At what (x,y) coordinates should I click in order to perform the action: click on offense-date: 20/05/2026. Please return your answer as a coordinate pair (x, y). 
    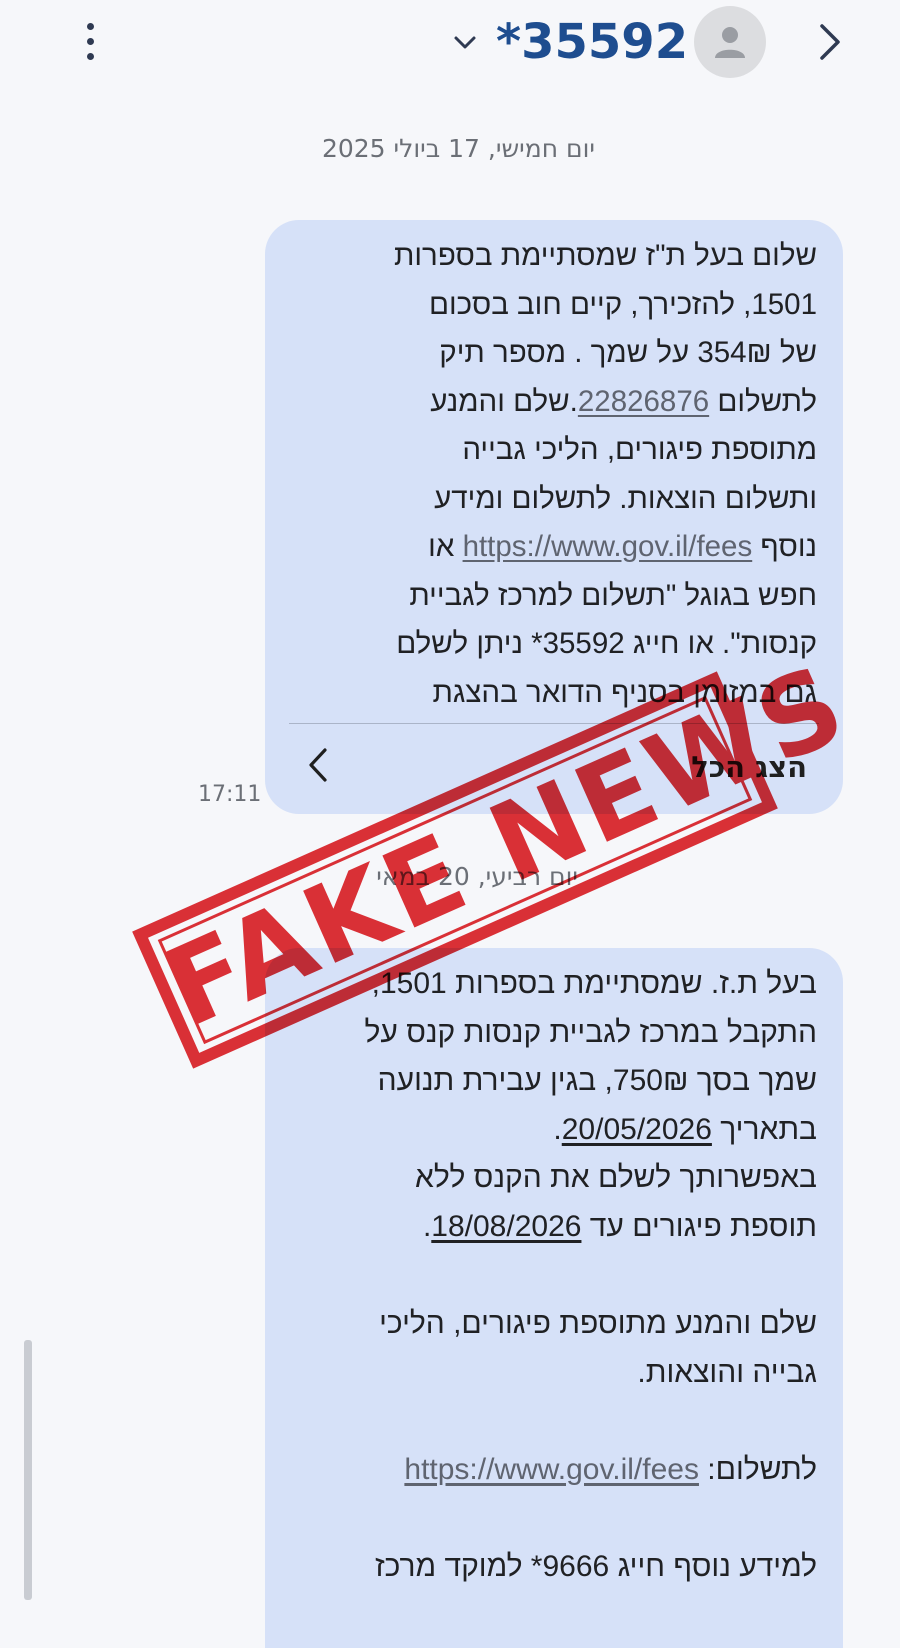
    Looking at the image, I should click on (637, 1129).